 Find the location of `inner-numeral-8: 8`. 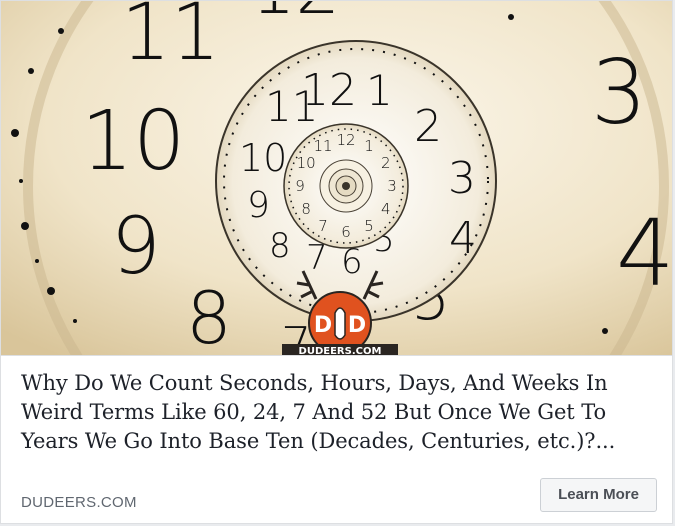

inner-numeral-8: 8 is located at coordinates (306, 209).